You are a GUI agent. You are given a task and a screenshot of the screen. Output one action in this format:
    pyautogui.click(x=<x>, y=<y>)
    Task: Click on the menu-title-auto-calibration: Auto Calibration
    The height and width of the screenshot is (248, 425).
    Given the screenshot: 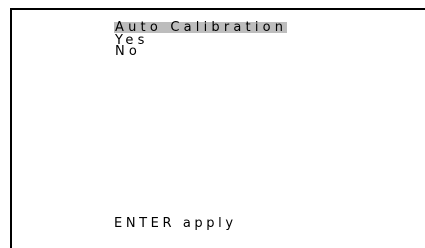 What is the action you would take?
    pyautogui.click(x=201, y=27)
    